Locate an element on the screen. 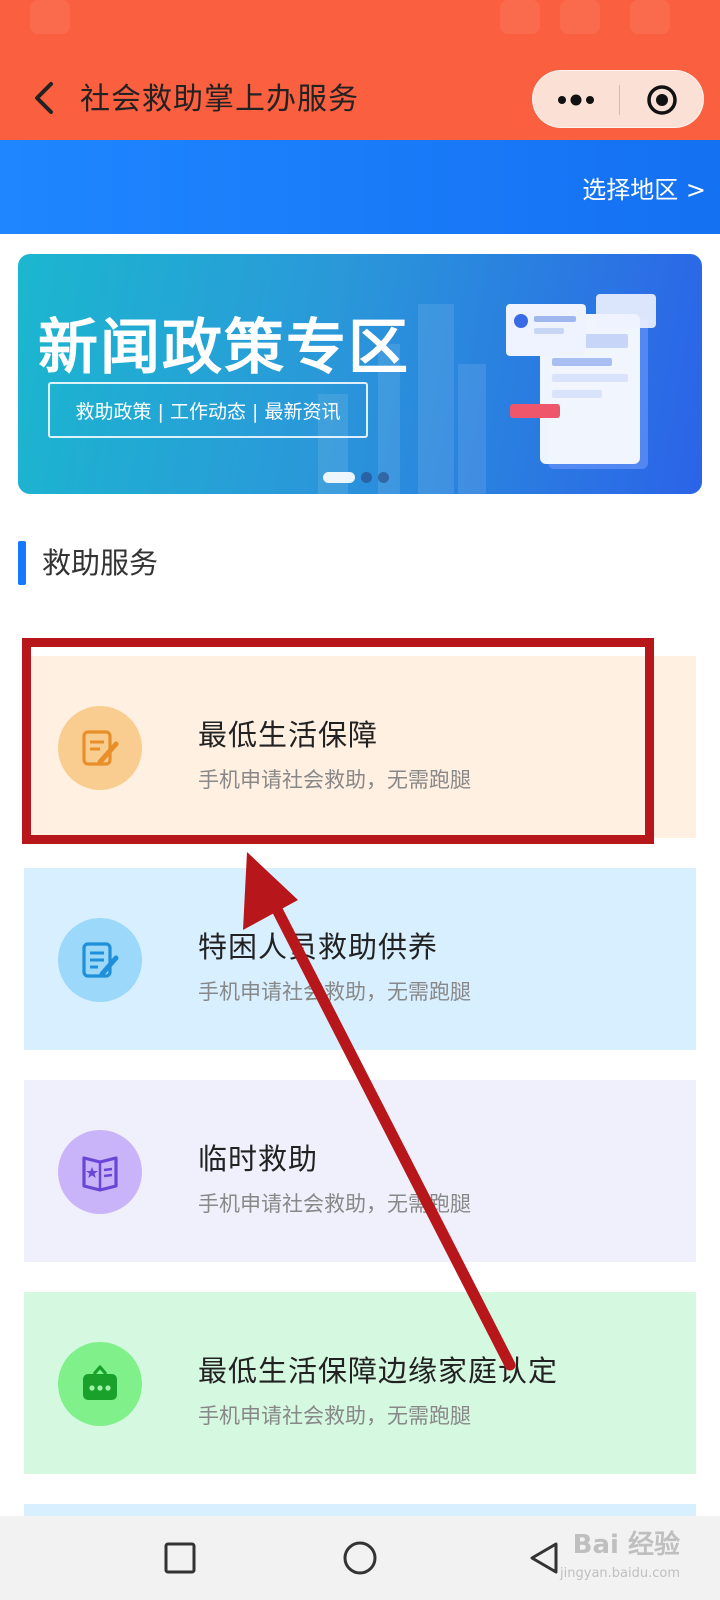  service-title: 最低生活保障边缘家庭认定 is located at coordinates (378, 1371).